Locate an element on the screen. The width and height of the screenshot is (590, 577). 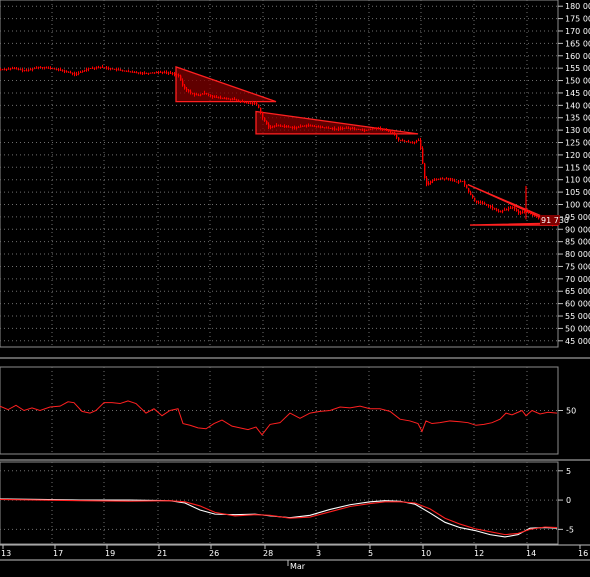
price-tick-label: 70 000 is located at coordinates (577, 279).